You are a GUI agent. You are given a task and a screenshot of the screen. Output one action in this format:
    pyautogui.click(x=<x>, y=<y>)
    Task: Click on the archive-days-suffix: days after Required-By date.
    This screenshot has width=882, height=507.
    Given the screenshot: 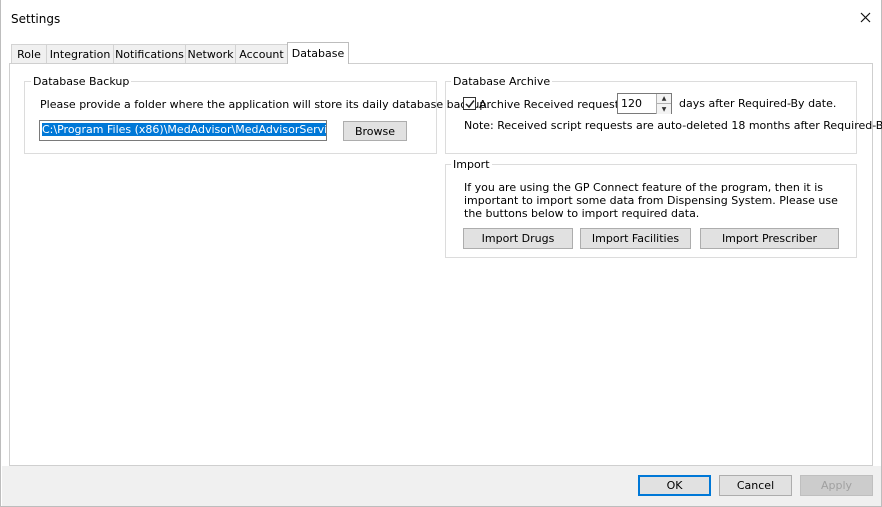 What is the action you would take?
    pyautogui.click(x=758, y=103)
    